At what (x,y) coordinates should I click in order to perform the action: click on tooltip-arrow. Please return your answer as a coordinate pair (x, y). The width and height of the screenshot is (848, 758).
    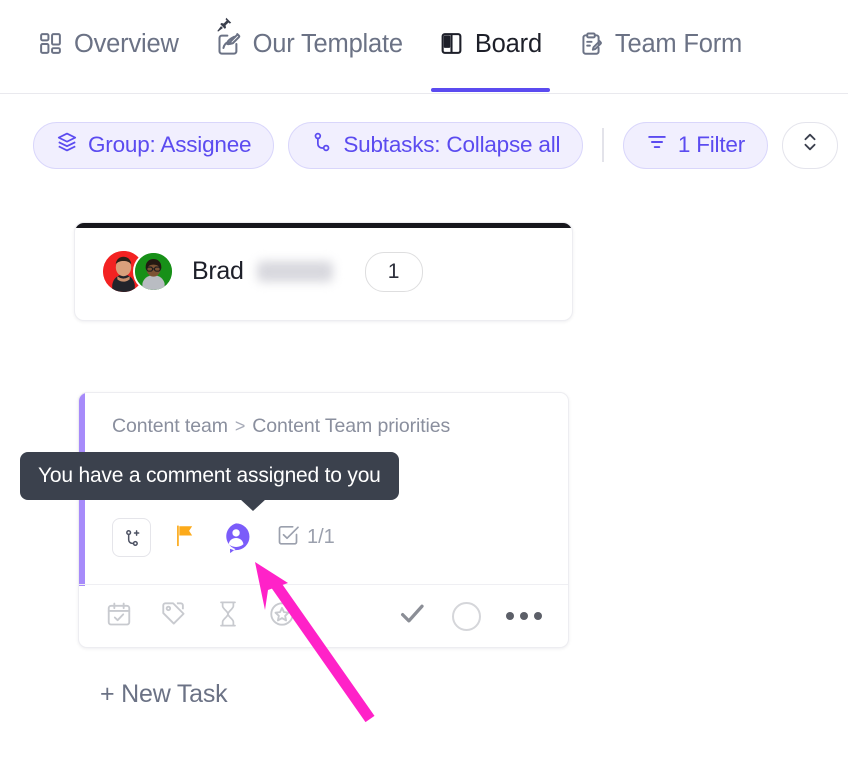
    Looking at the image, I should click on (253, 505).